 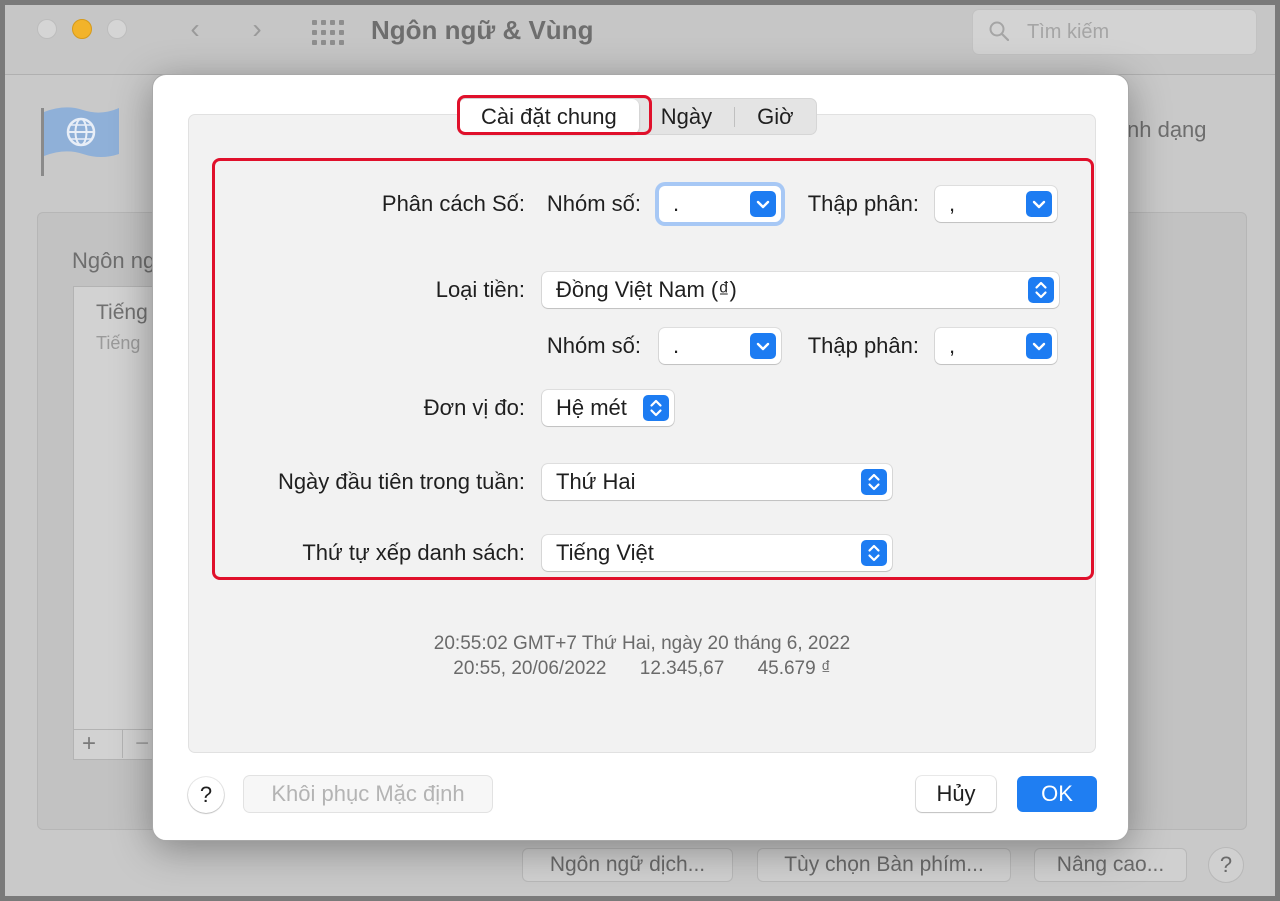 I want to click on currency-decimal-select: ,, so click(x=996, y=346).